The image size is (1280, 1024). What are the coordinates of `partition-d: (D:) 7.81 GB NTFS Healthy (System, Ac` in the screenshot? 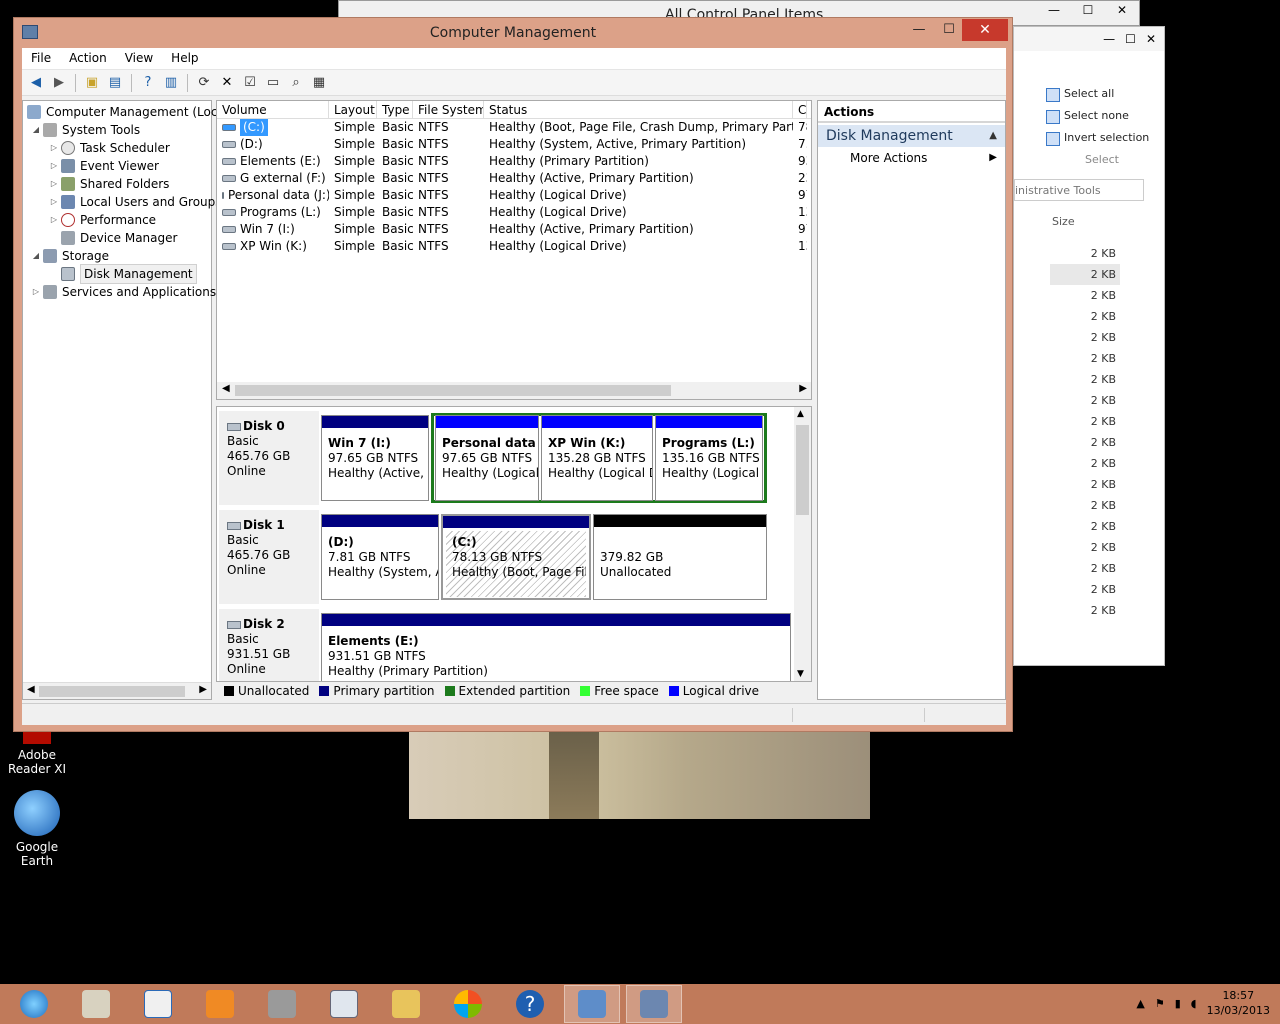 It's located at (380, 557).